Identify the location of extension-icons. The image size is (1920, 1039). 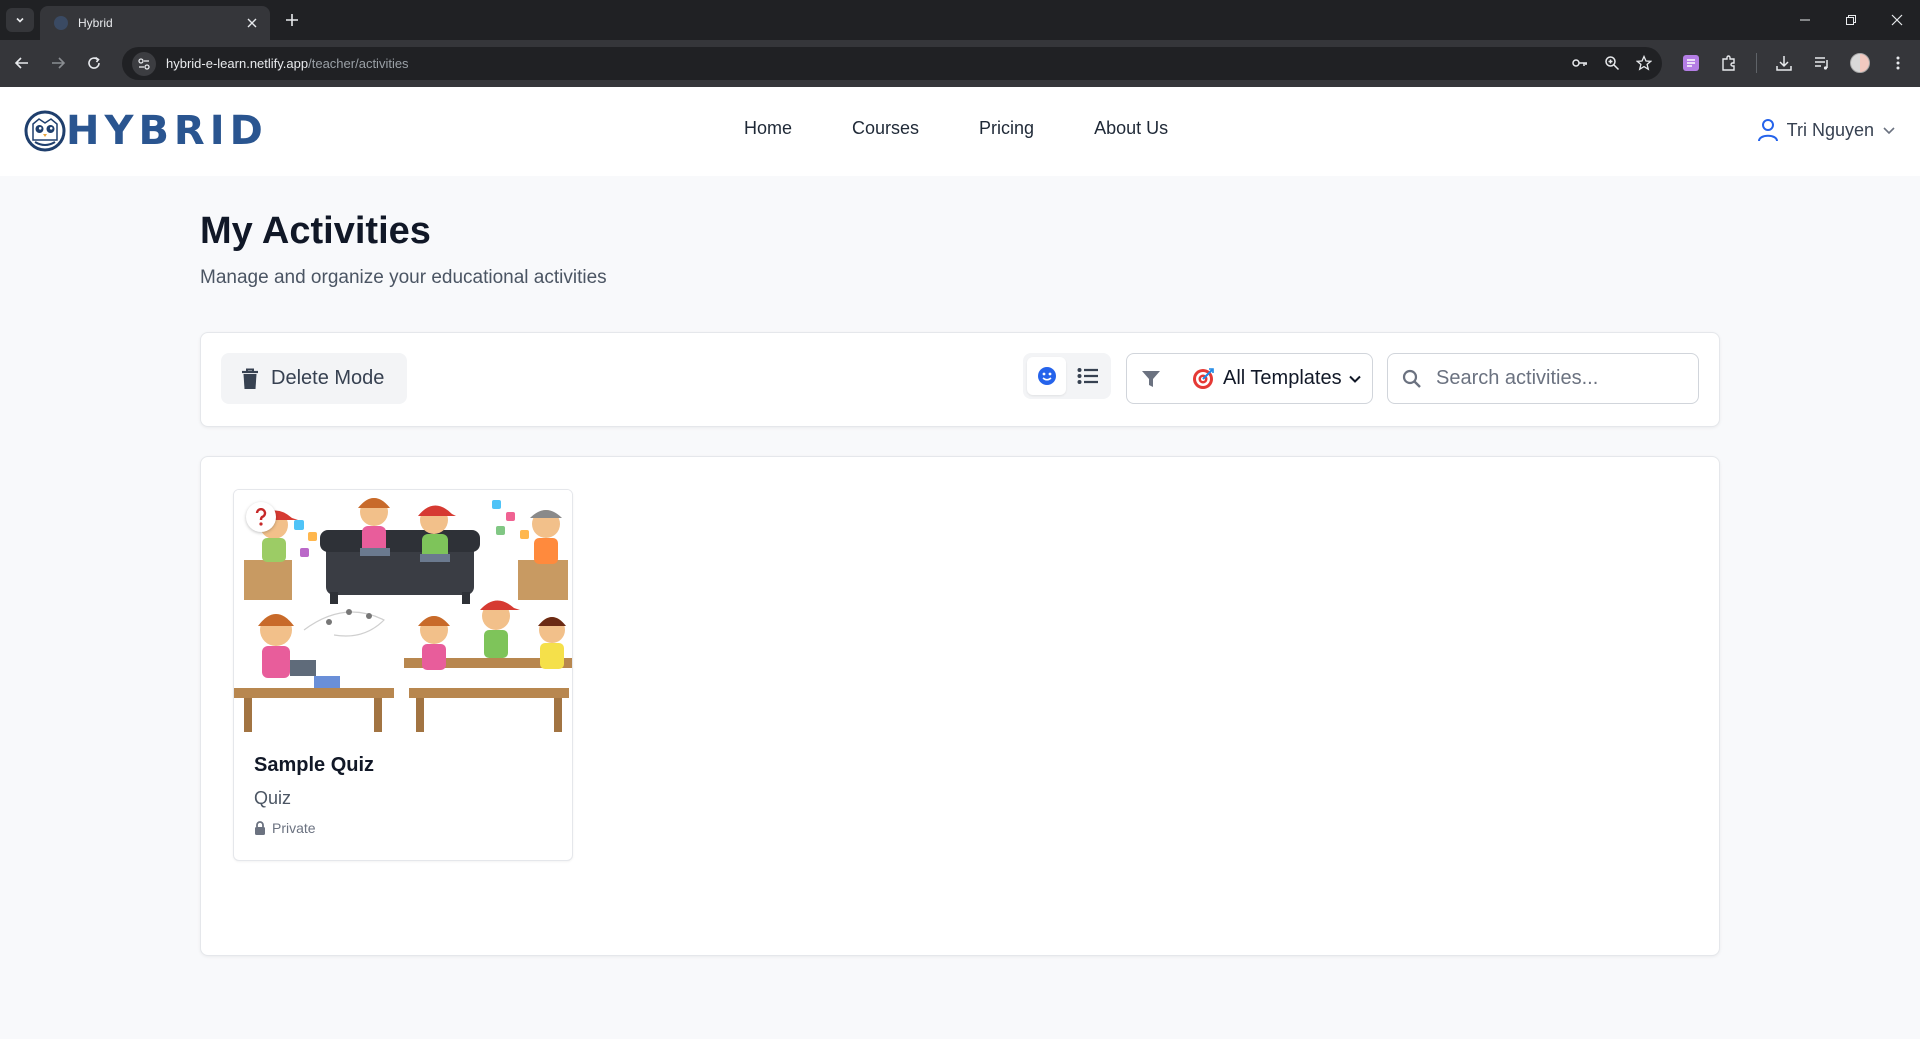
(1794, 63).